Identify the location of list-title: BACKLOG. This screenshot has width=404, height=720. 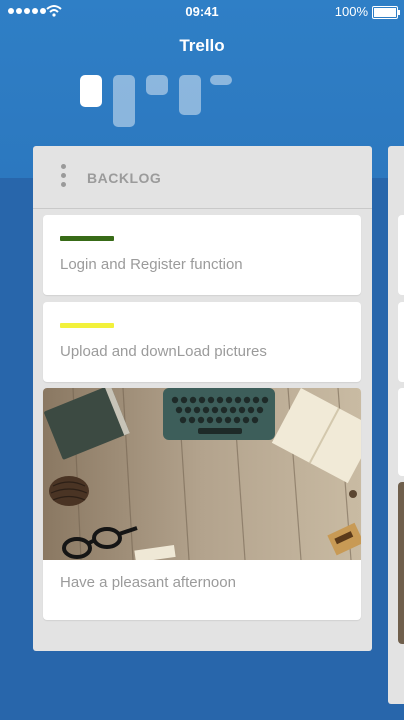
(124, 178).